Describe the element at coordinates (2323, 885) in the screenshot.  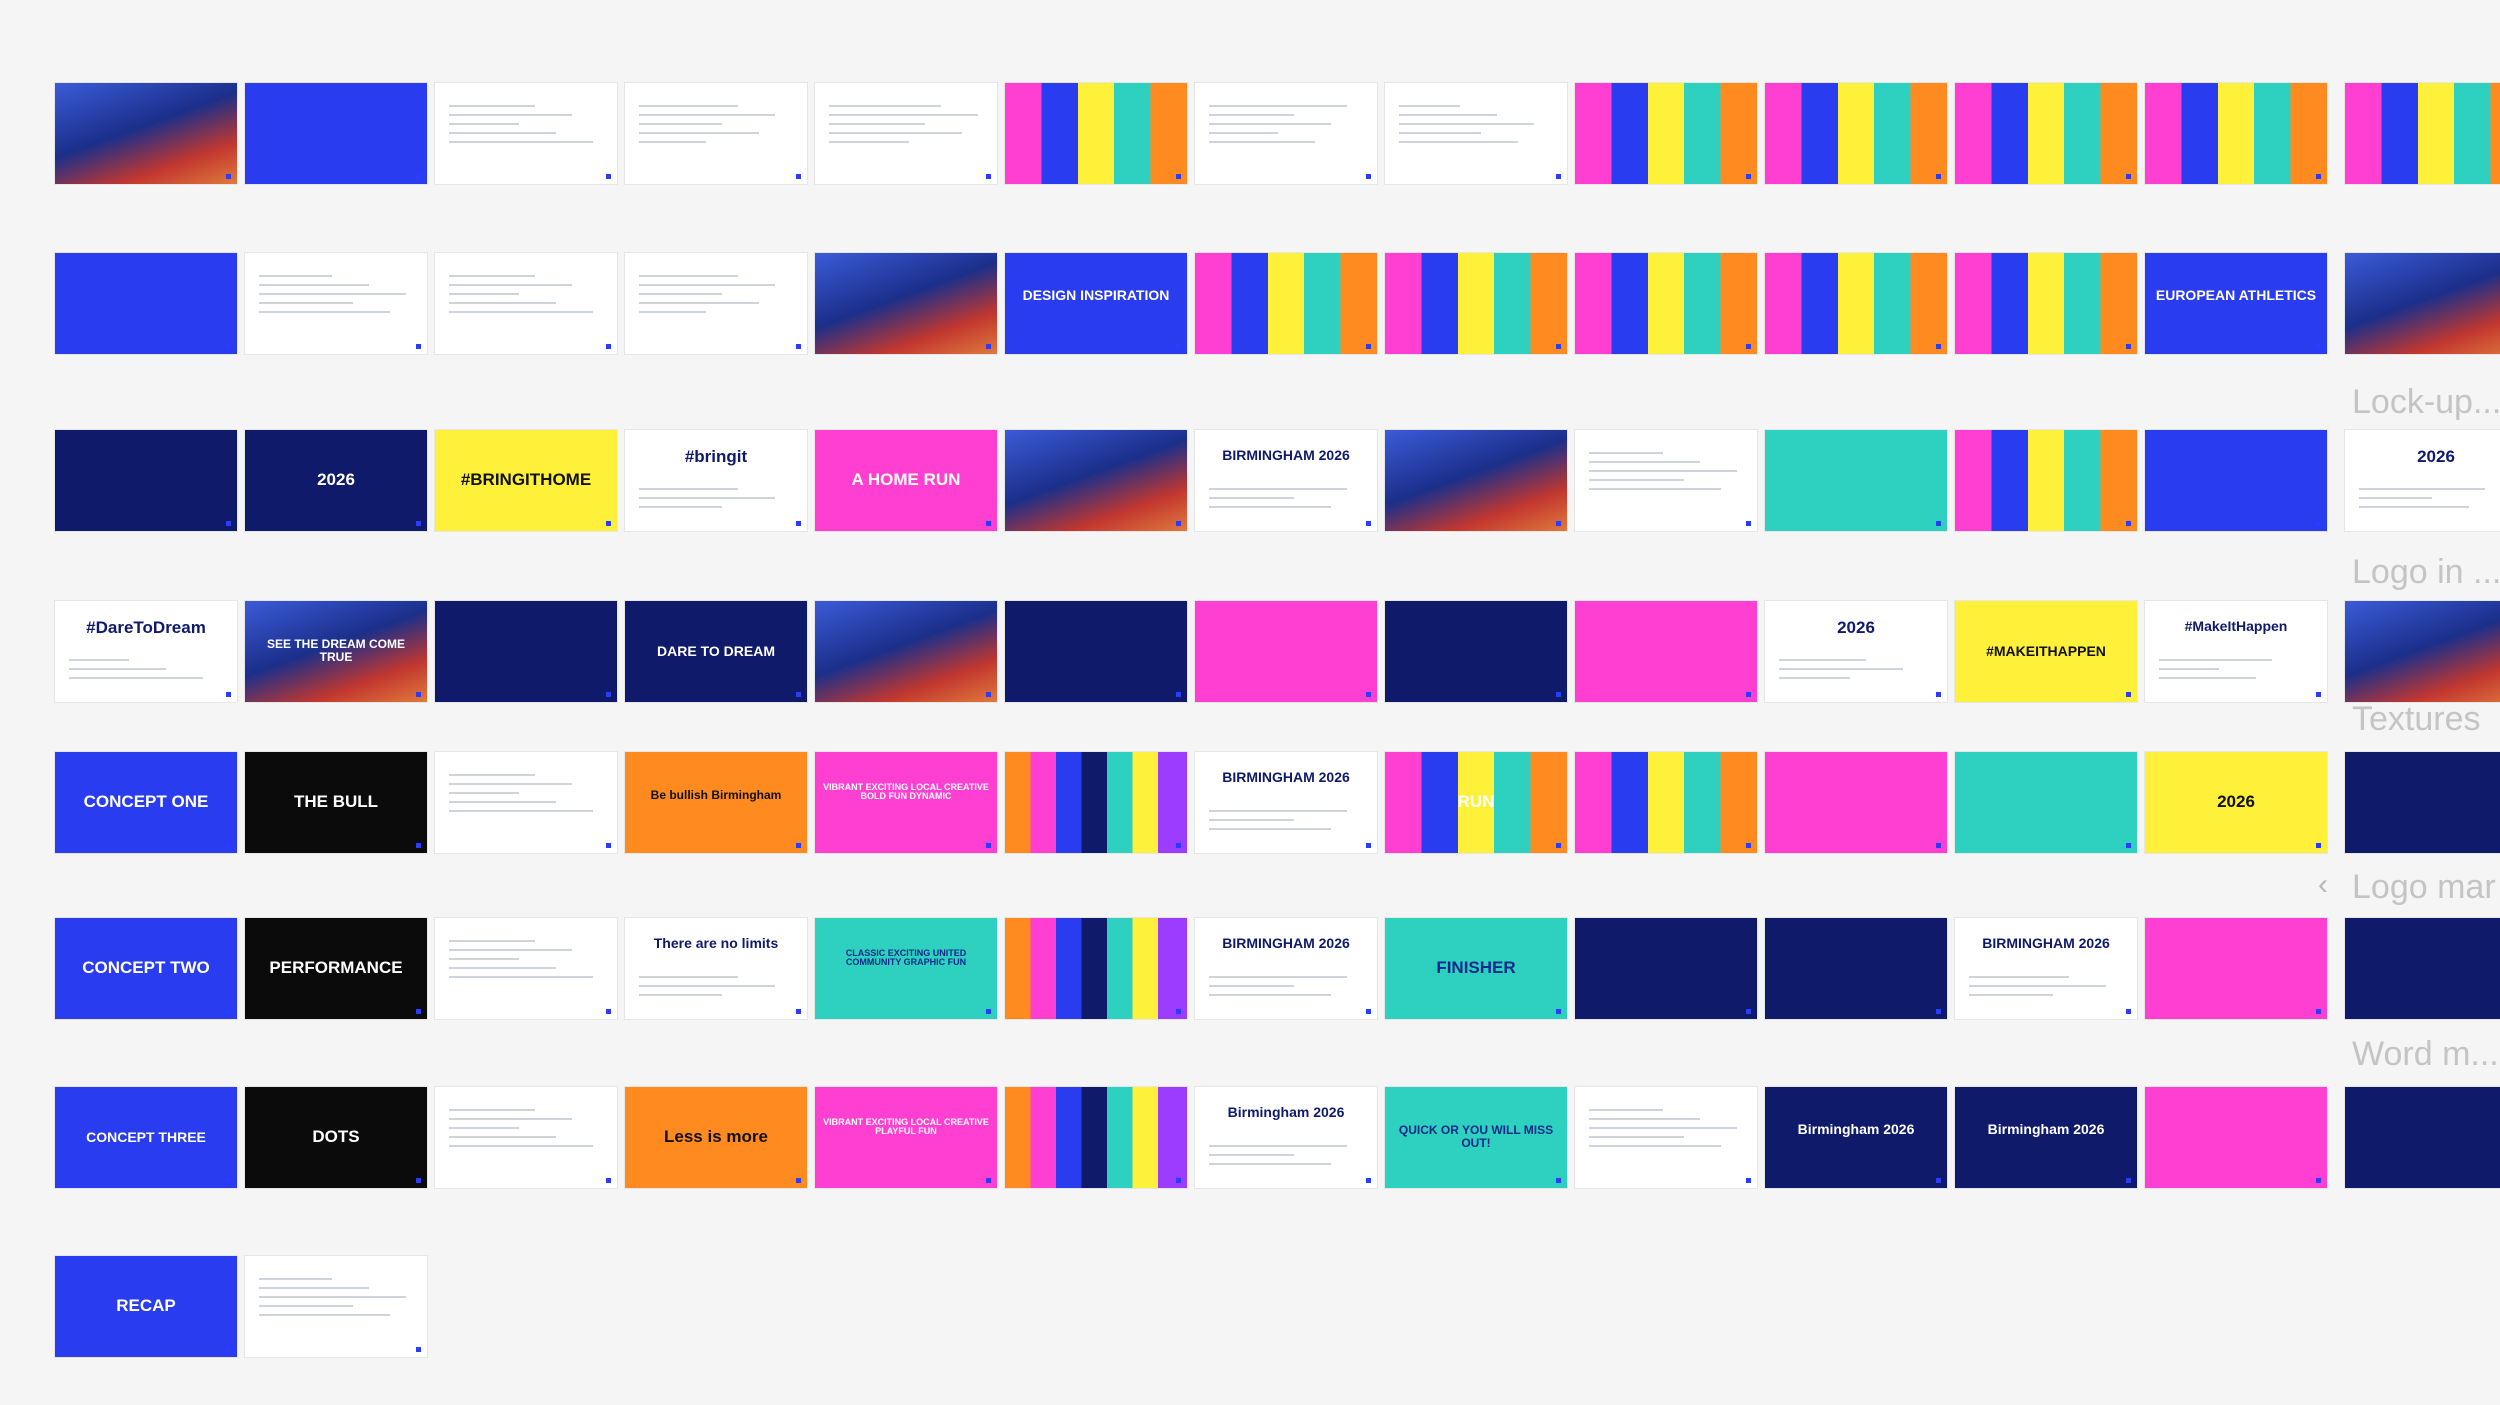
I see `chevron-left-icon: ‹` at that location.